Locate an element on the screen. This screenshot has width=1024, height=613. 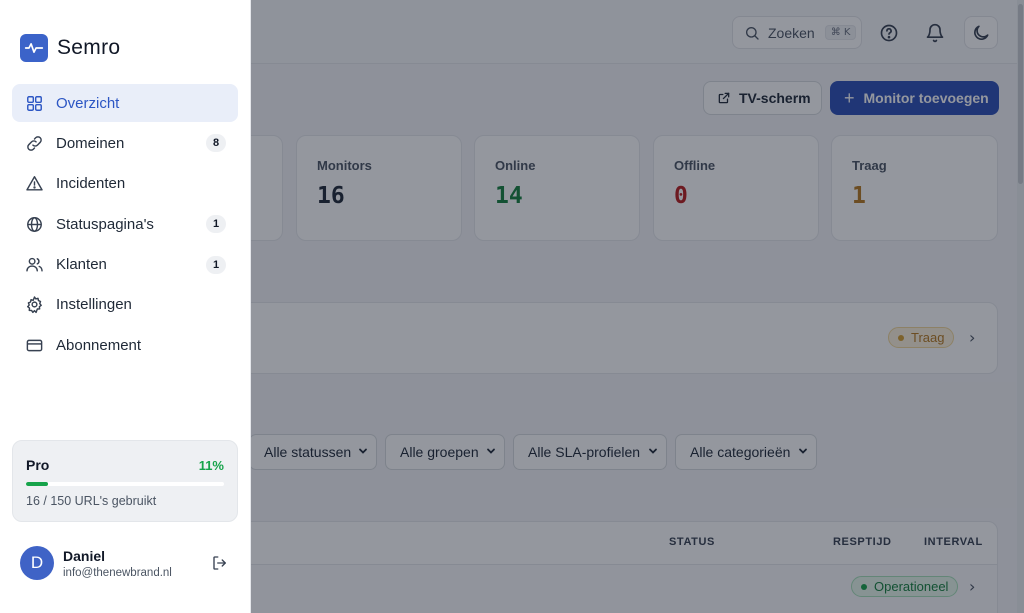
brand-name: Semro is located at coordinates (89, 47).